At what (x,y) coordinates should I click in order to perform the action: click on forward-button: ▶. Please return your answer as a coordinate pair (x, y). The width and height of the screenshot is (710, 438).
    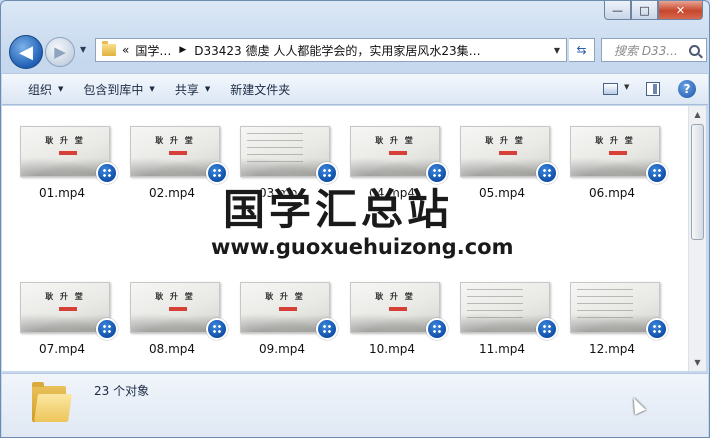
    Looking at the image, I should click on (60, 52).